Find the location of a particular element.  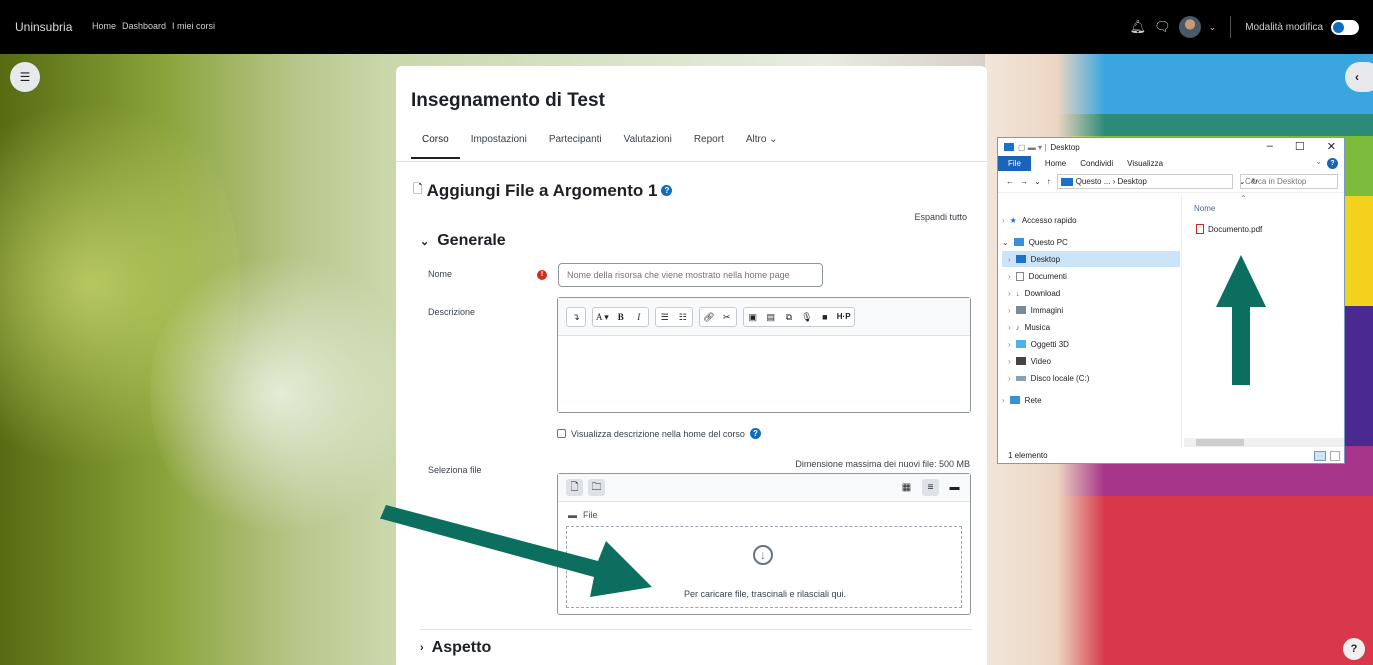

nav-item-3d-objects: › Oggetti 3D is located at coordinates (1091, 344).